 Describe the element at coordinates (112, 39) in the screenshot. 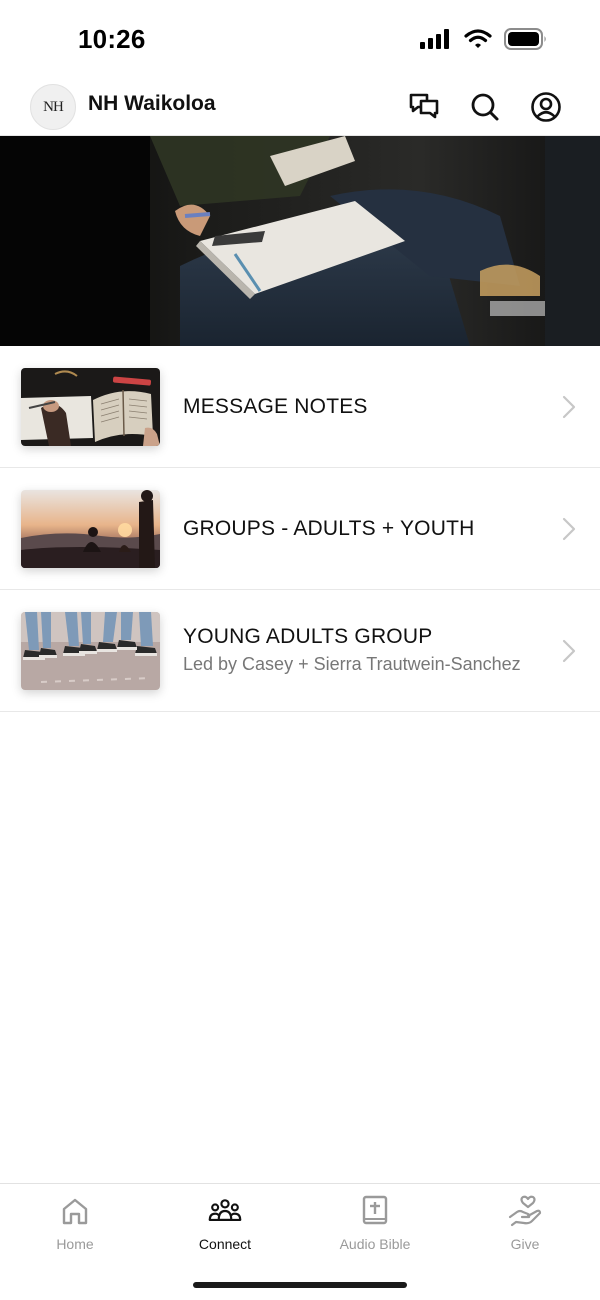

I see `status-time: 10:26` at that location.